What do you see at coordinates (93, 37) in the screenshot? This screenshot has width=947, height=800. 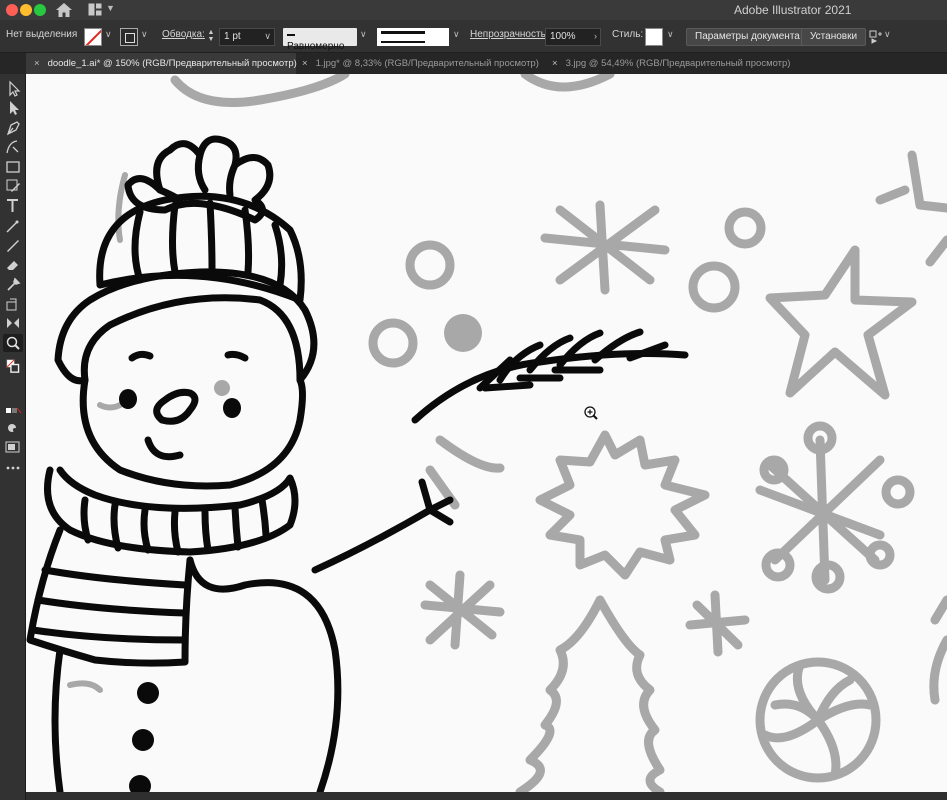 I see `fill-swatch` at bounding box center [93, 37].